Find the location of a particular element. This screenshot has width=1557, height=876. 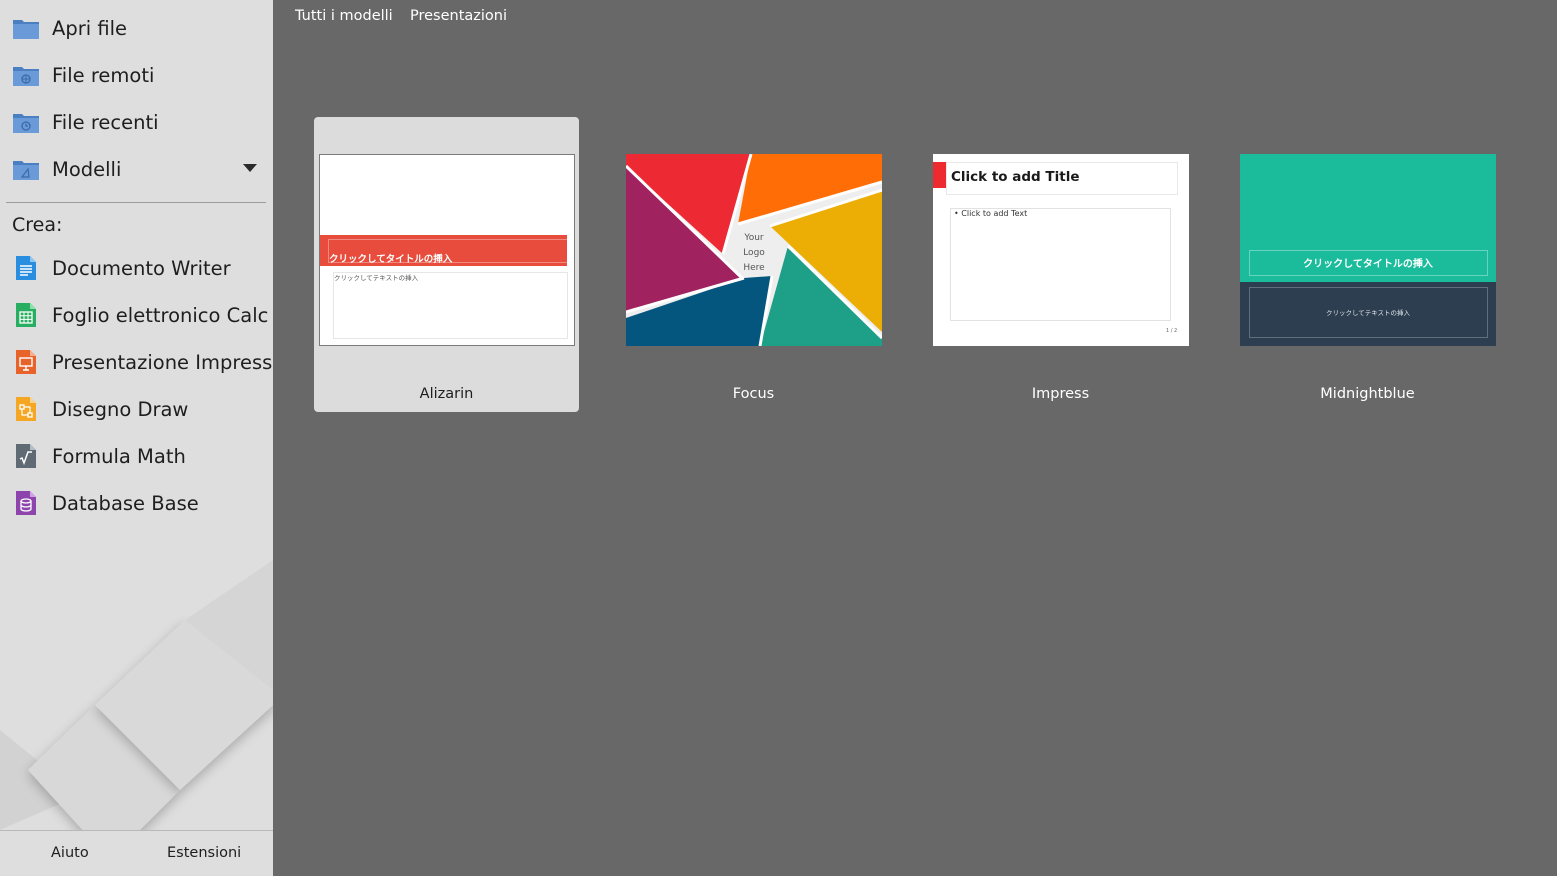

create-math-button: Formula Math is located at coordinates (136, 456).